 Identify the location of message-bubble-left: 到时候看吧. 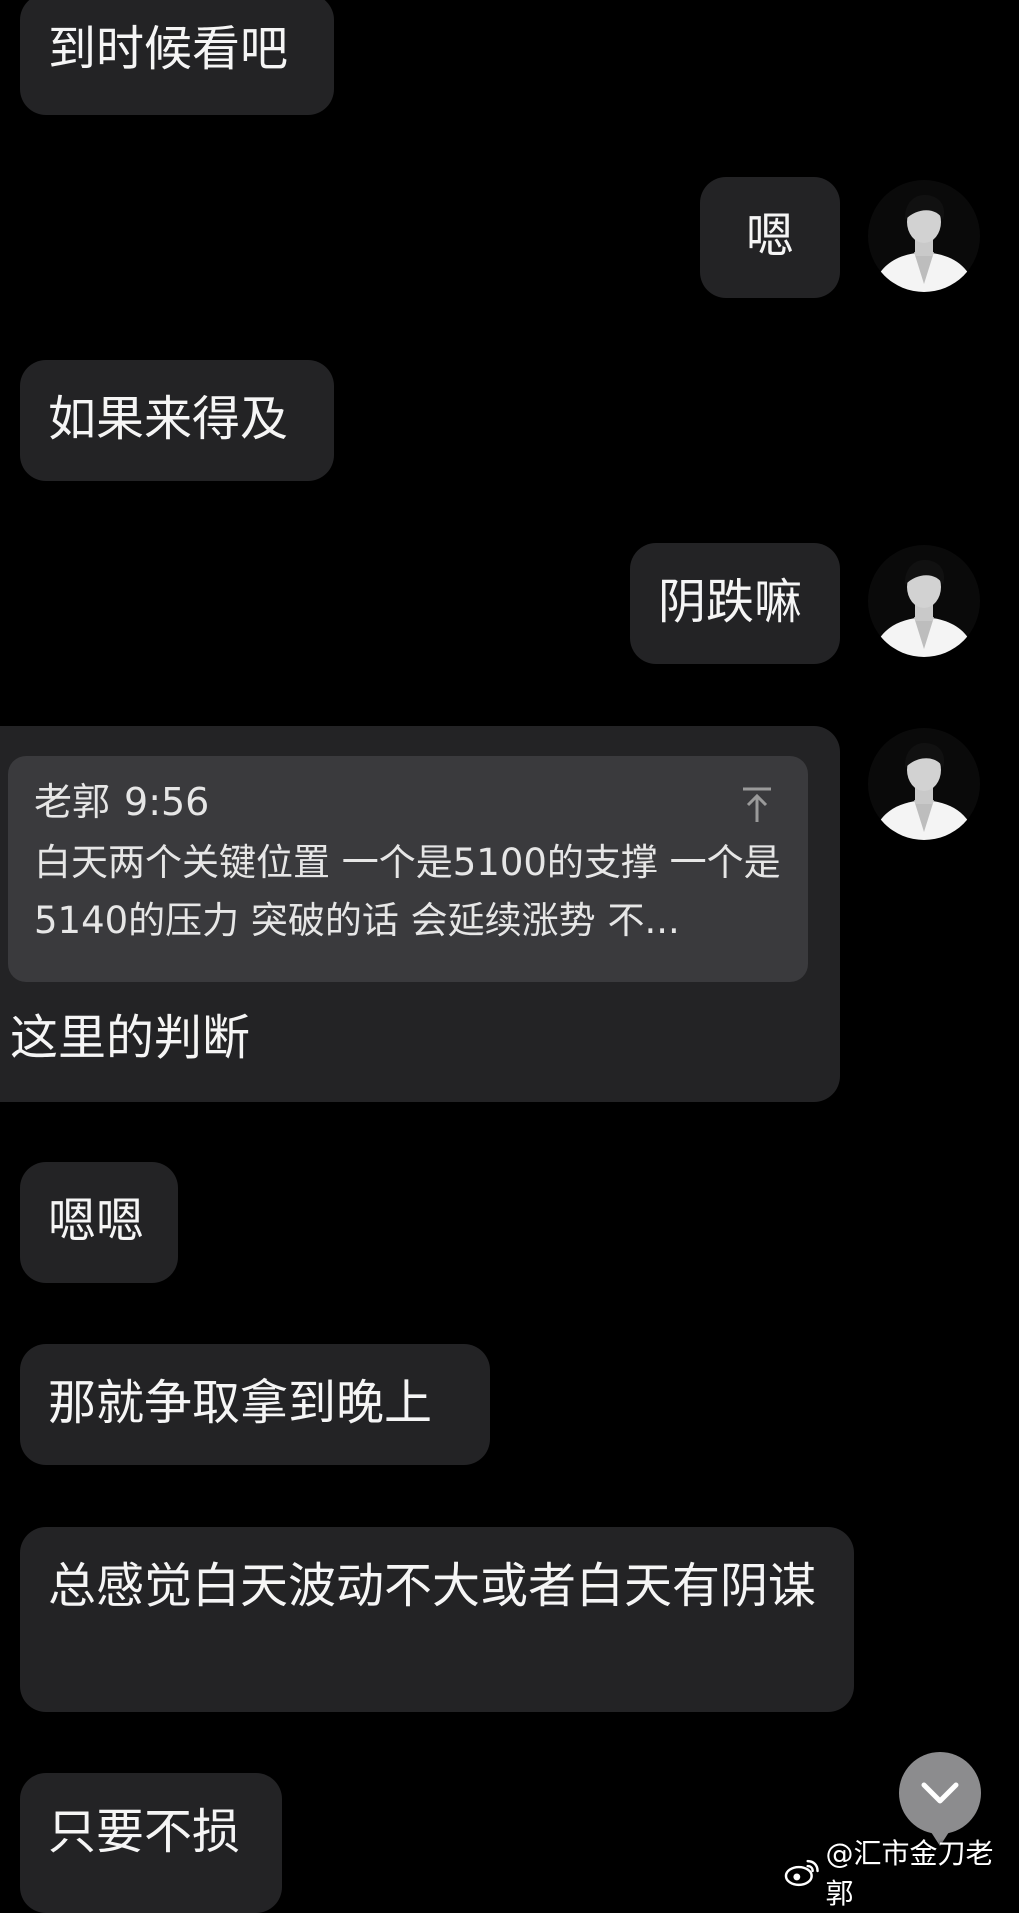
(177, 57).